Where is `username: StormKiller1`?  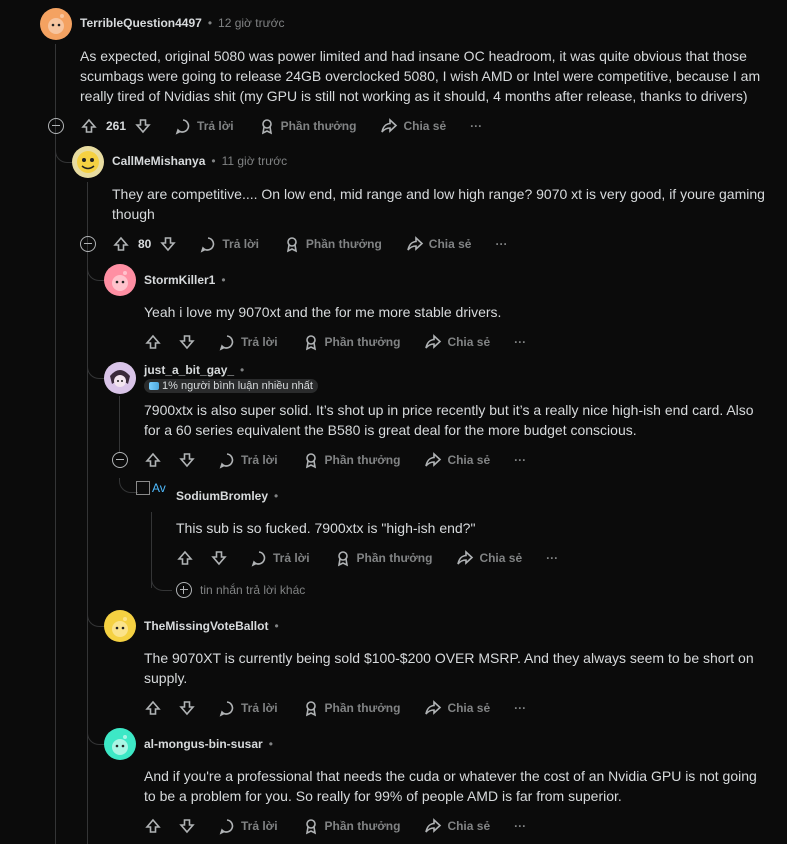 username: StormKiller1 is located at coordinates (179, 280).